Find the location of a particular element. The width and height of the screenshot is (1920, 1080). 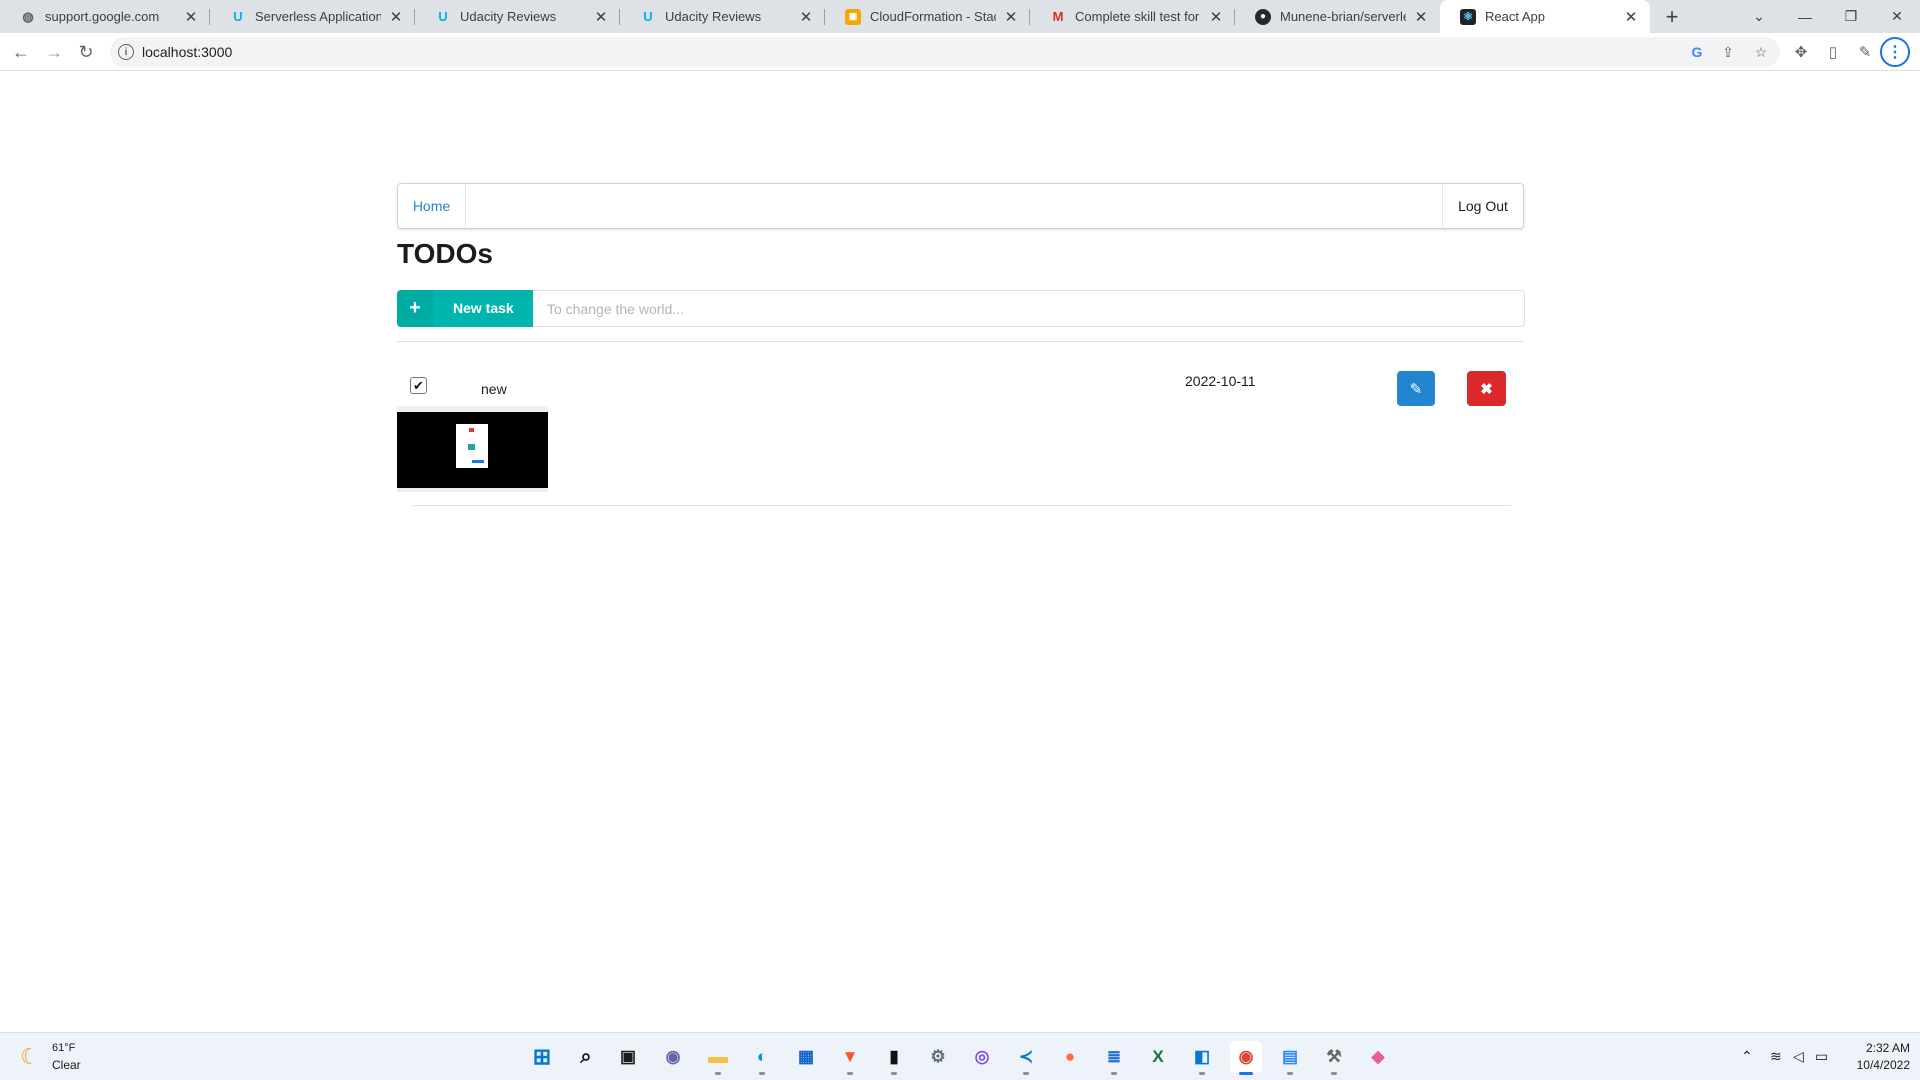

pencil-icon: ✎ is located at coordinates (1416, 389).